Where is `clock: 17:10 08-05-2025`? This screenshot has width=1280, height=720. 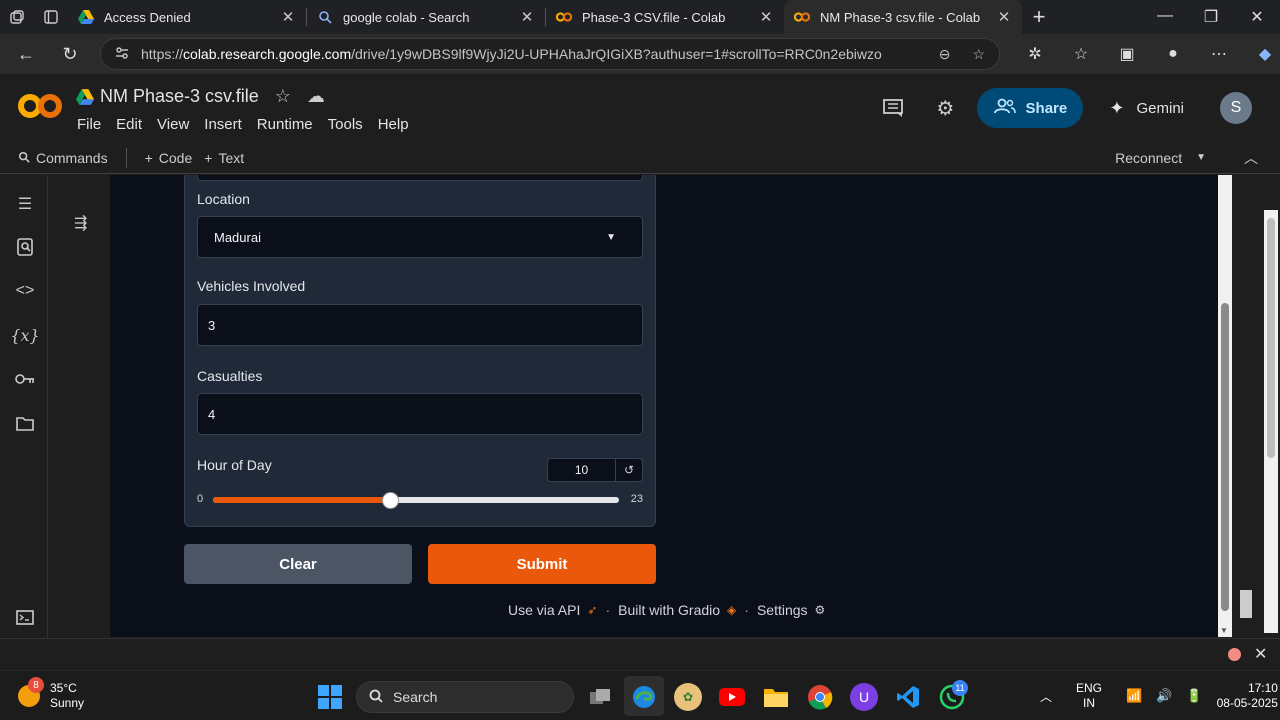
clock: 17:10 08-05-2025 is located at coordinates (1247, 696).